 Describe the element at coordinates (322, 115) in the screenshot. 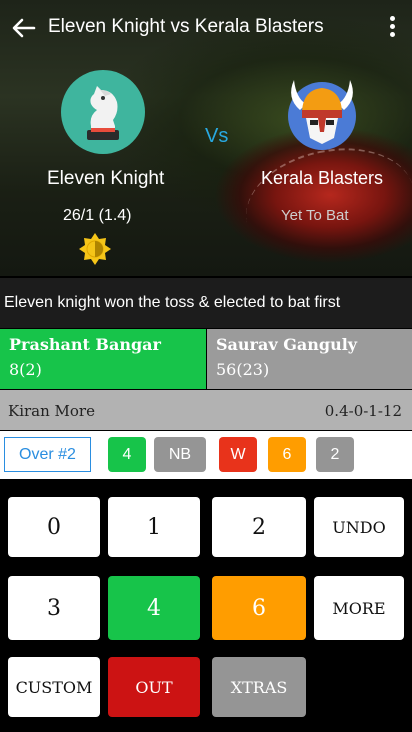

I see `viking-helmet-logo` at that location.